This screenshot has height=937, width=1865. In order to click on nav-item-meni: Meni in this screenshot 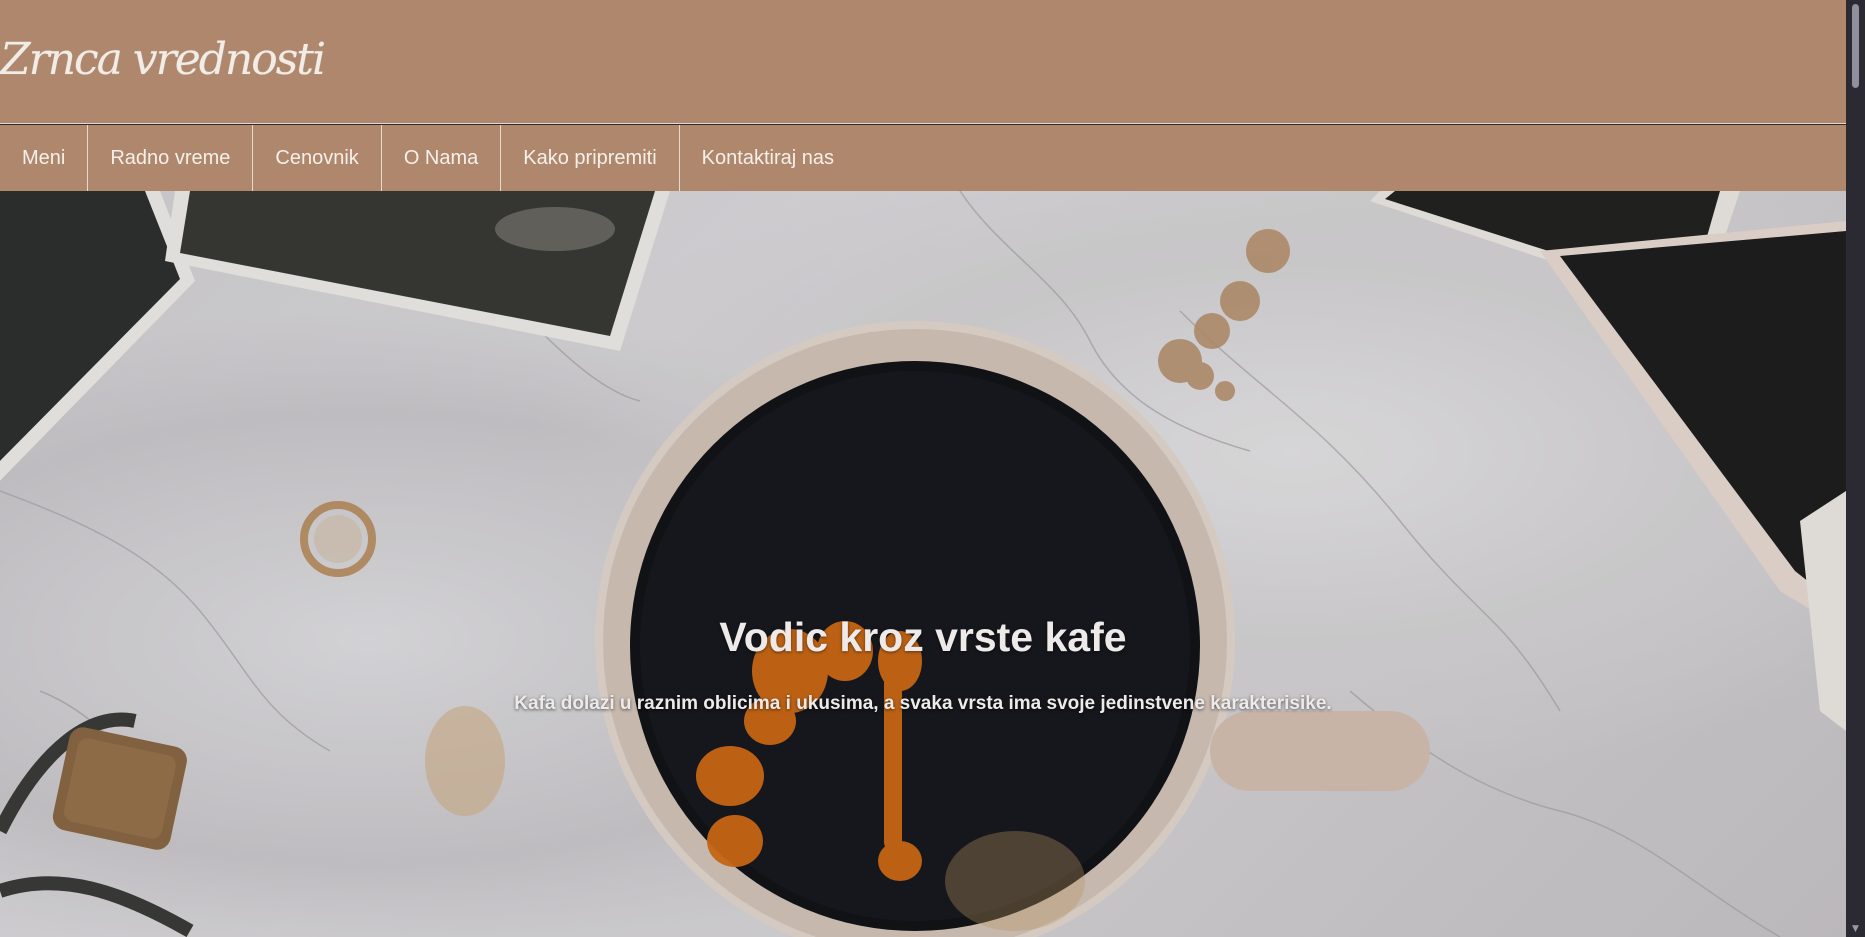, I will do `click(44, 158)`.